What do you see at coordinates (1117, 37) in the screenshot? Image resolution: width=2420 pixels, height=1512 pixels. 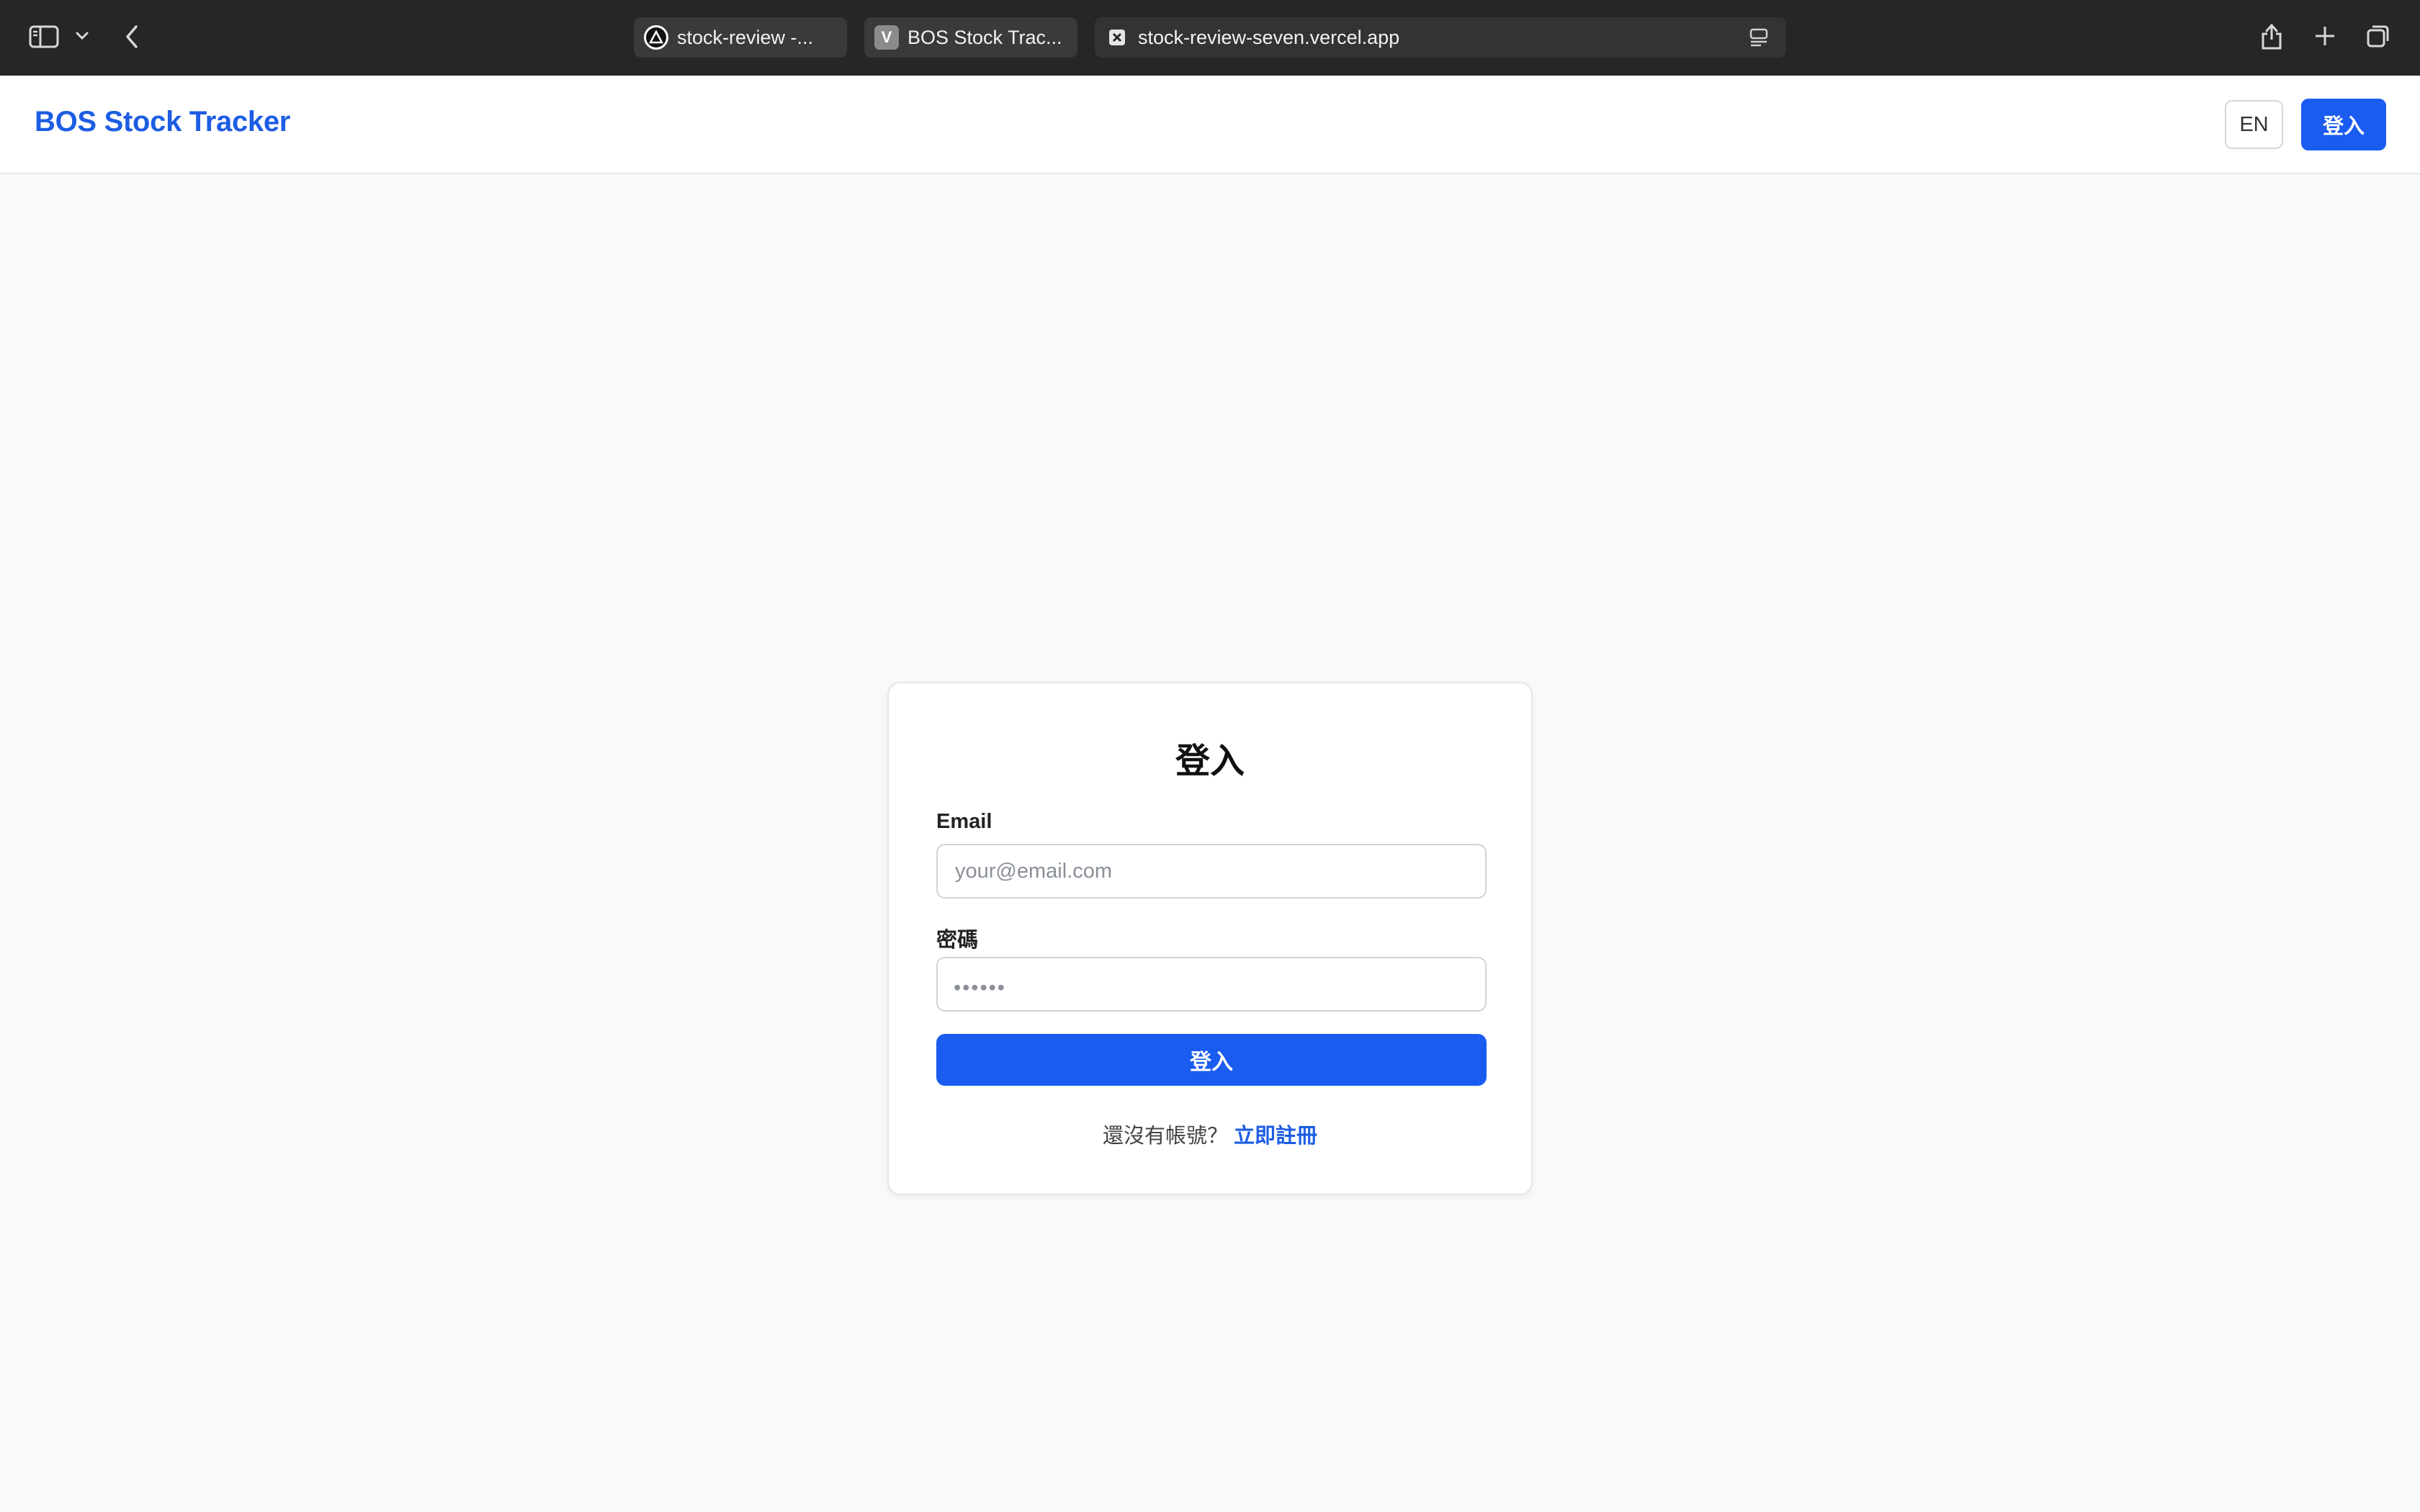 I see `close-box-icon` at bounding box center [1117, 37].